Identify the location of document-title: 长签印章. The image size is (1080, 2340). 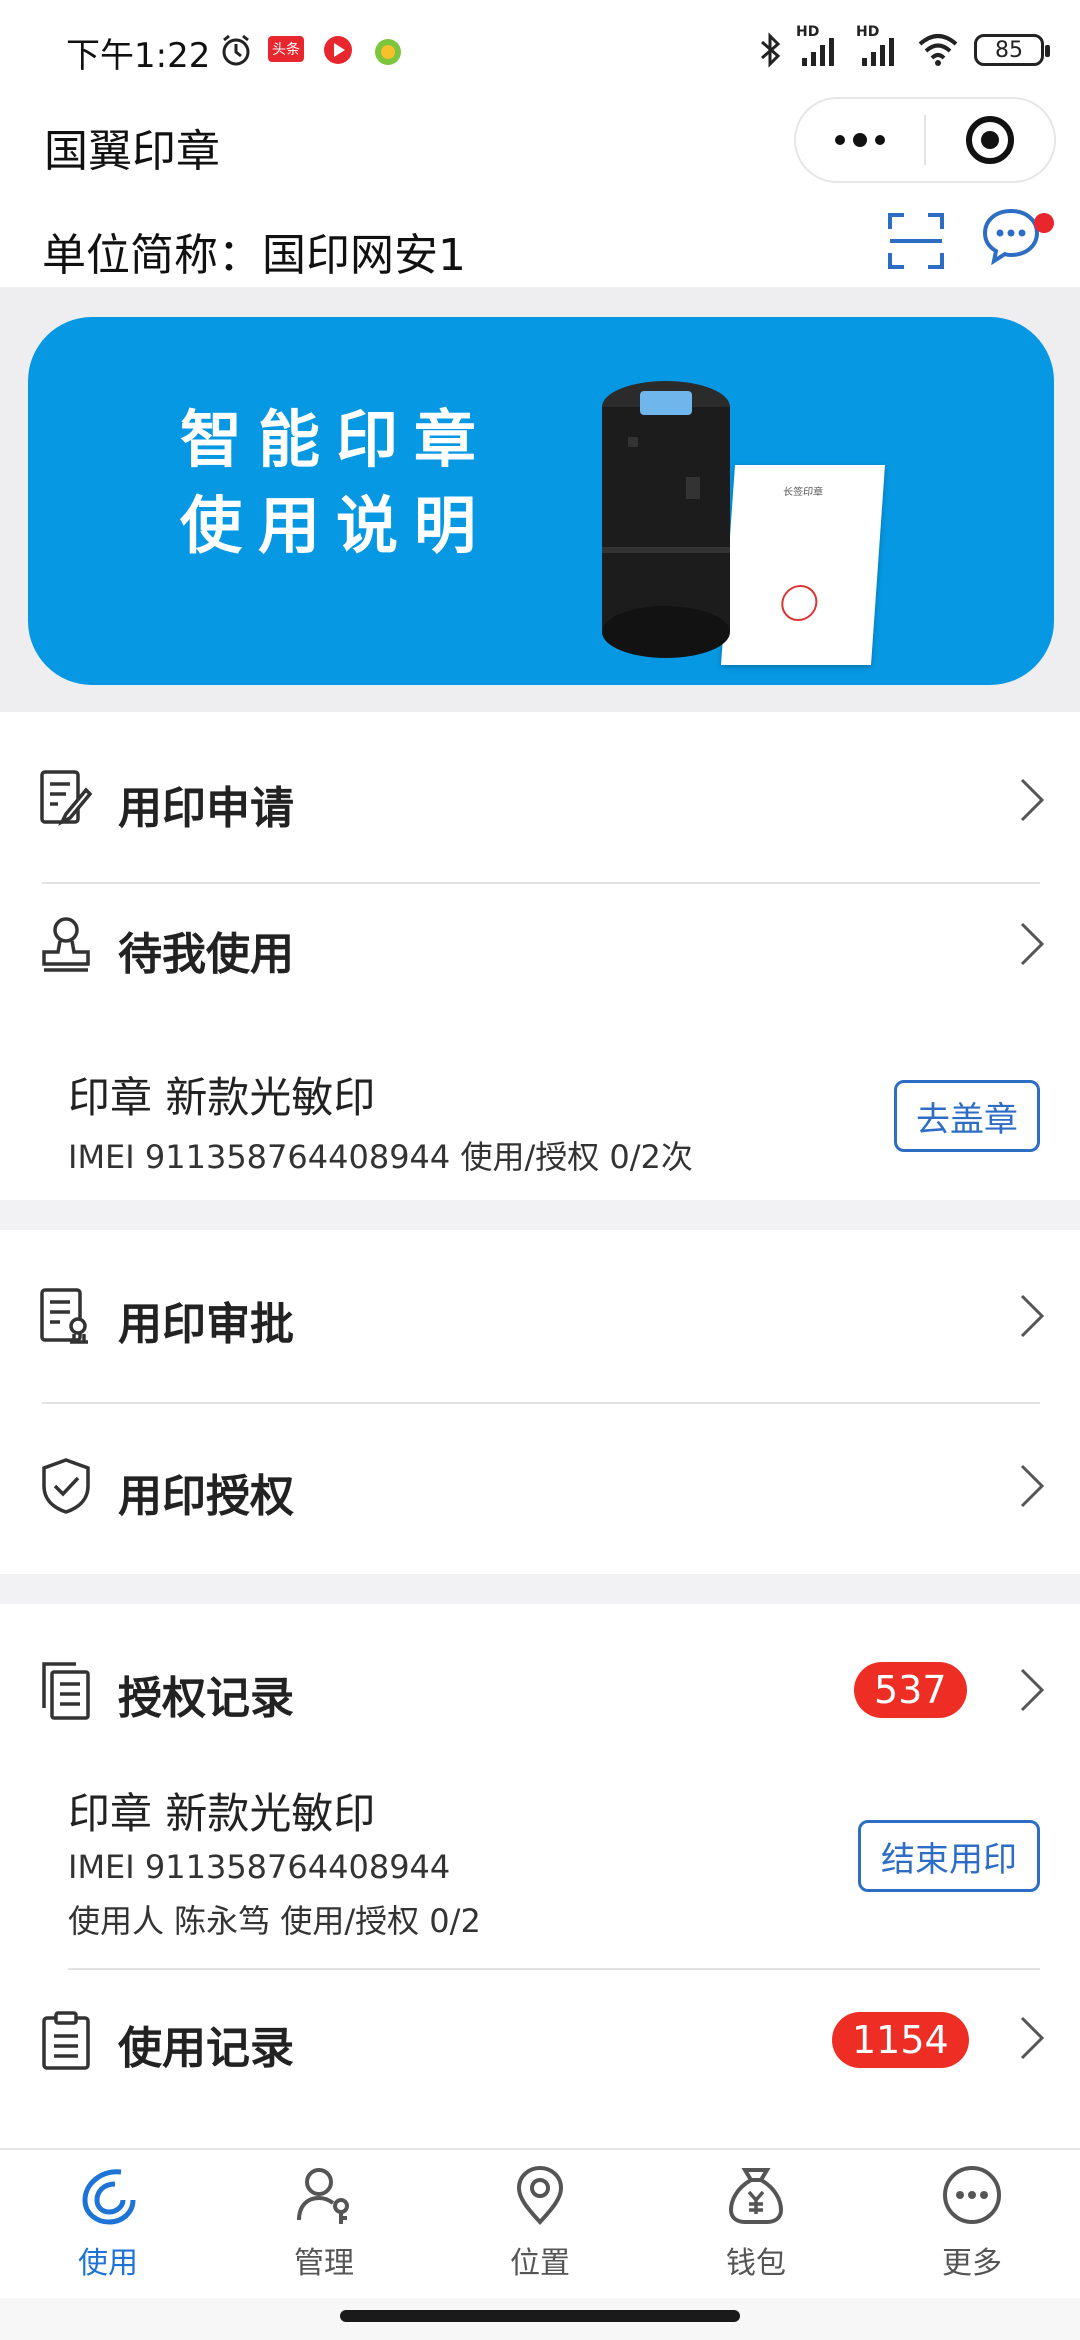
(803, 492).